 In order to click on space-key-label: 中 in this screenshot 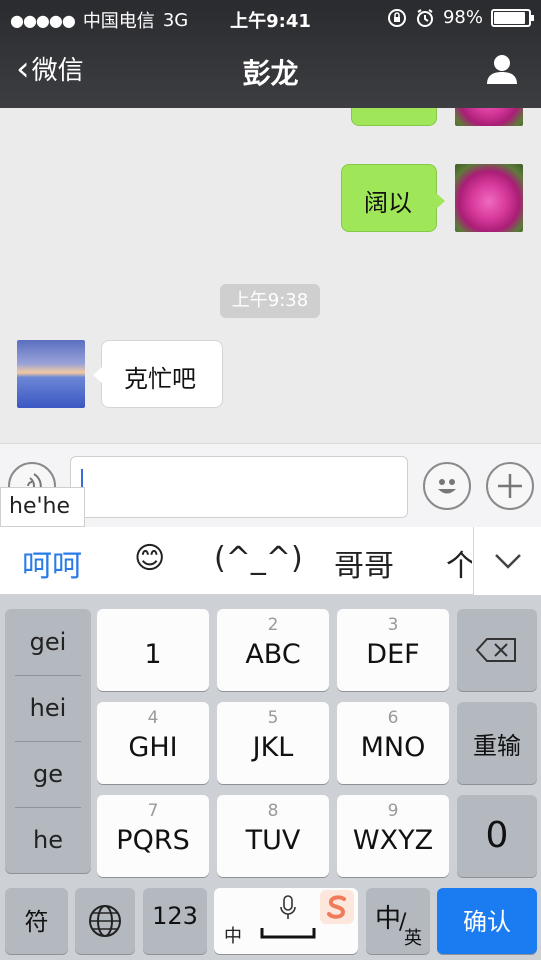, I will do `click(233, 936)`.